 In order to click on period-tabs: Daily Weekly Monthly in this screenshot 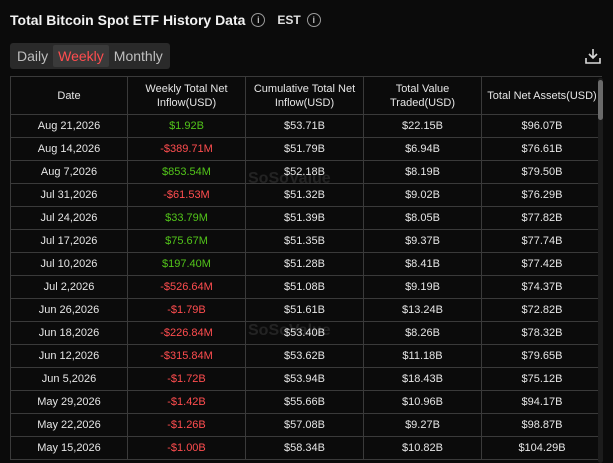, I will do `click(90, 56)`.